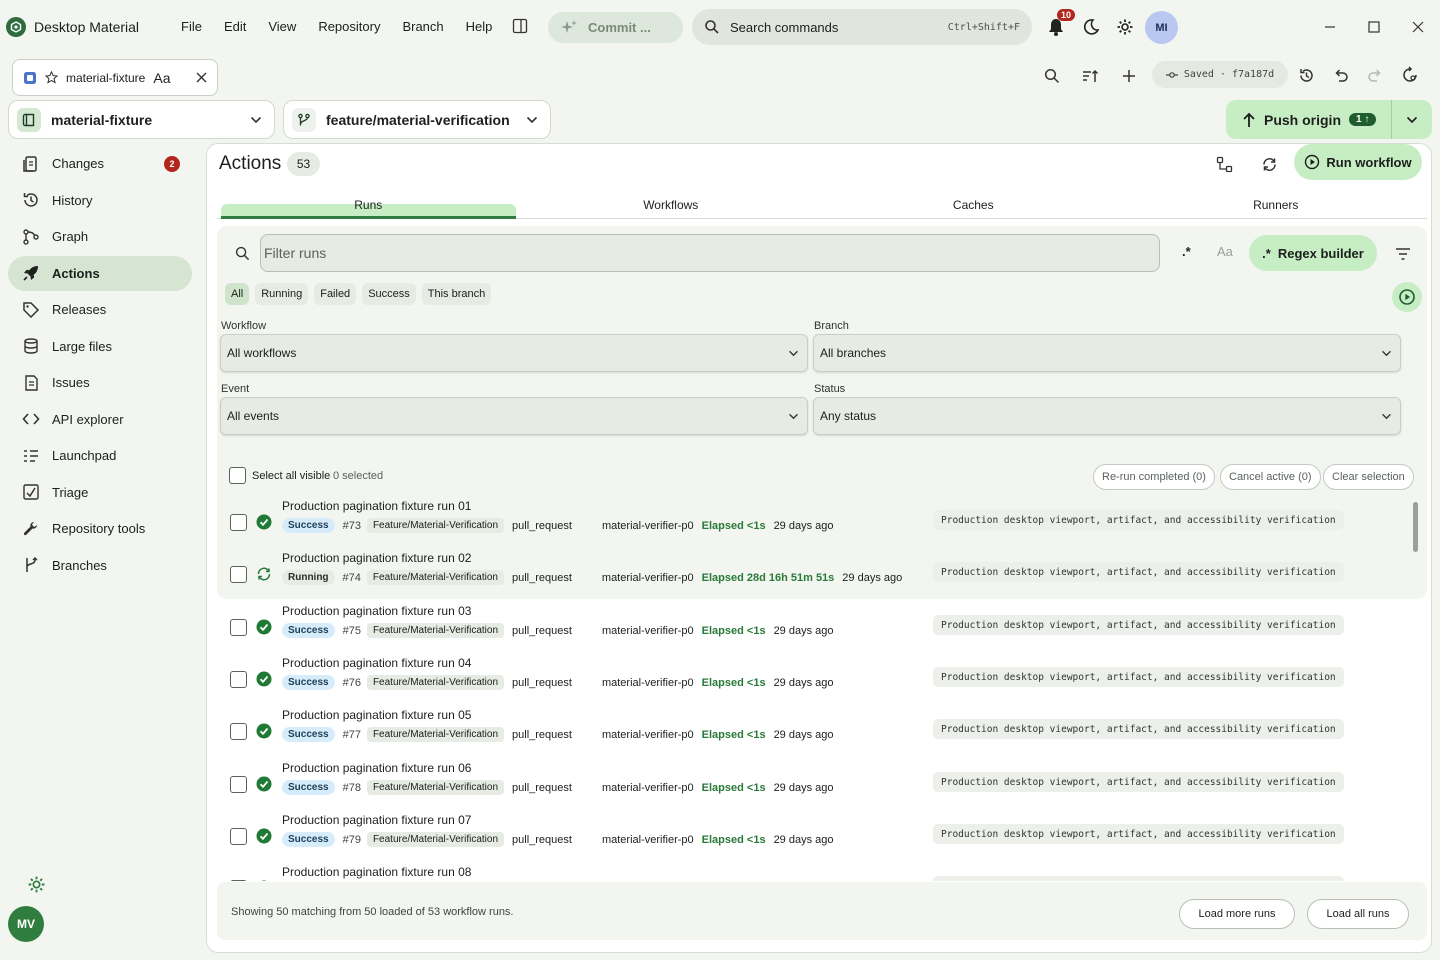 The image size is (1440, 960). I want to click on minimize-icon, so click(1330, 27).